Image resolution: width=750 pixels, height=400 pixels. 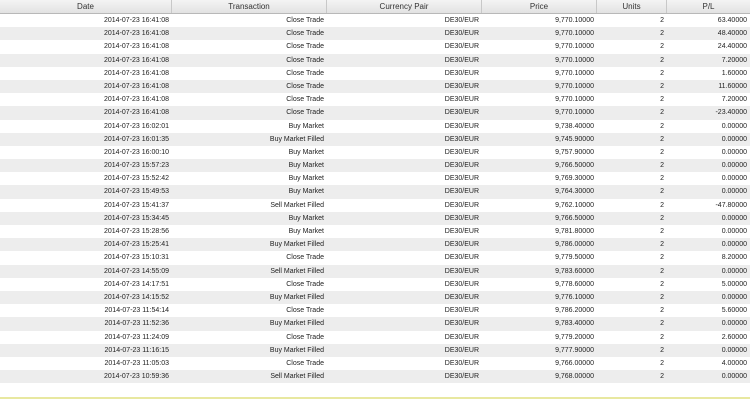 I want to click on price-cell: 9,779.20000, so click(x=574, y=337).